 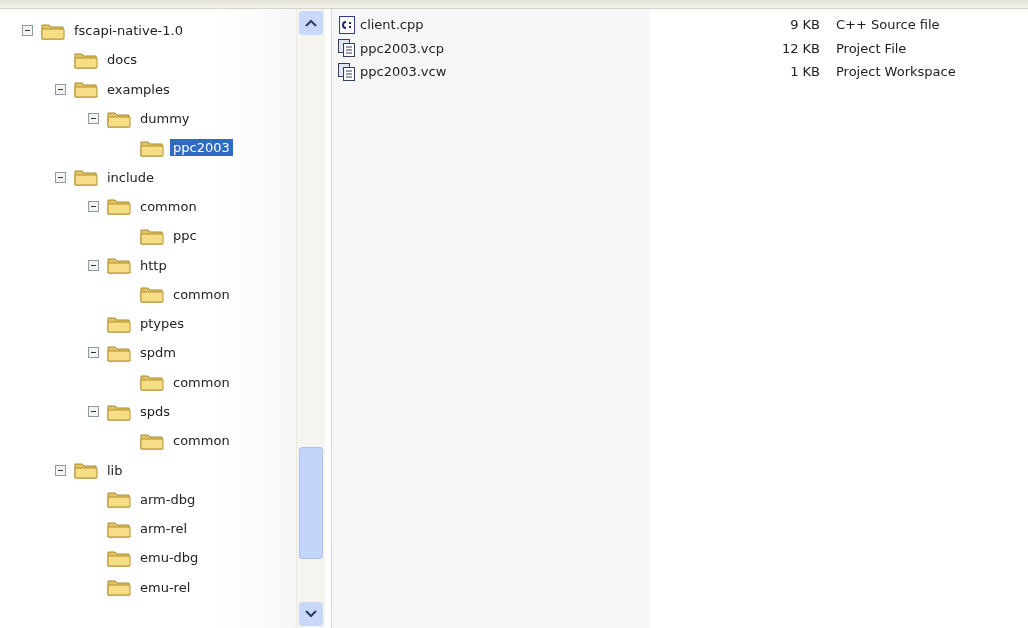 What do you see at coordinates (896, 72) in the screenshot?
I see `file-type: Project Workspace` at bounding box center [896, 72].